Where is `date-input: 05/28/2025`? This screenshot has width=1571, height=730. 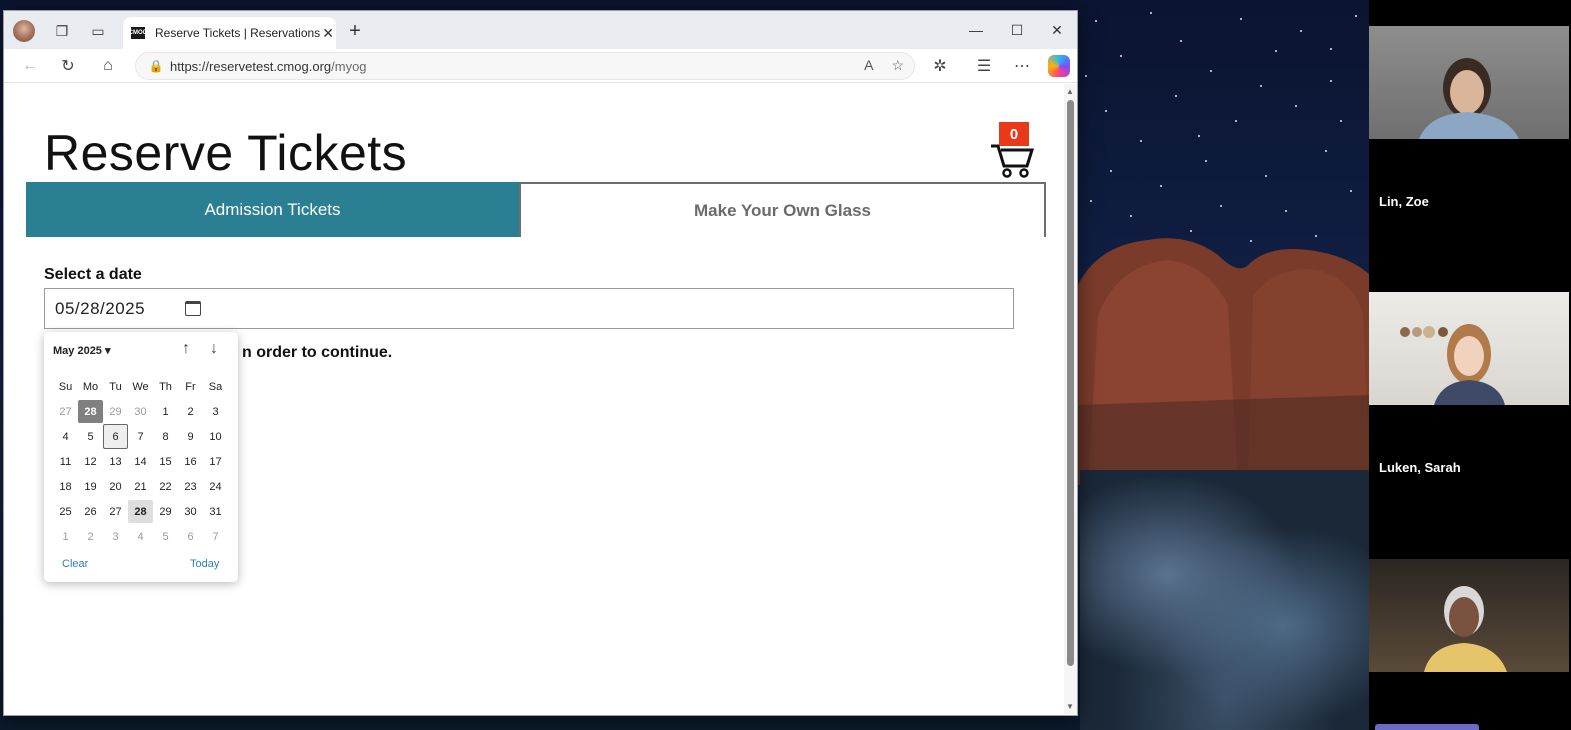
date-input: 05/28/2025 is located at coordinates (529, 308).